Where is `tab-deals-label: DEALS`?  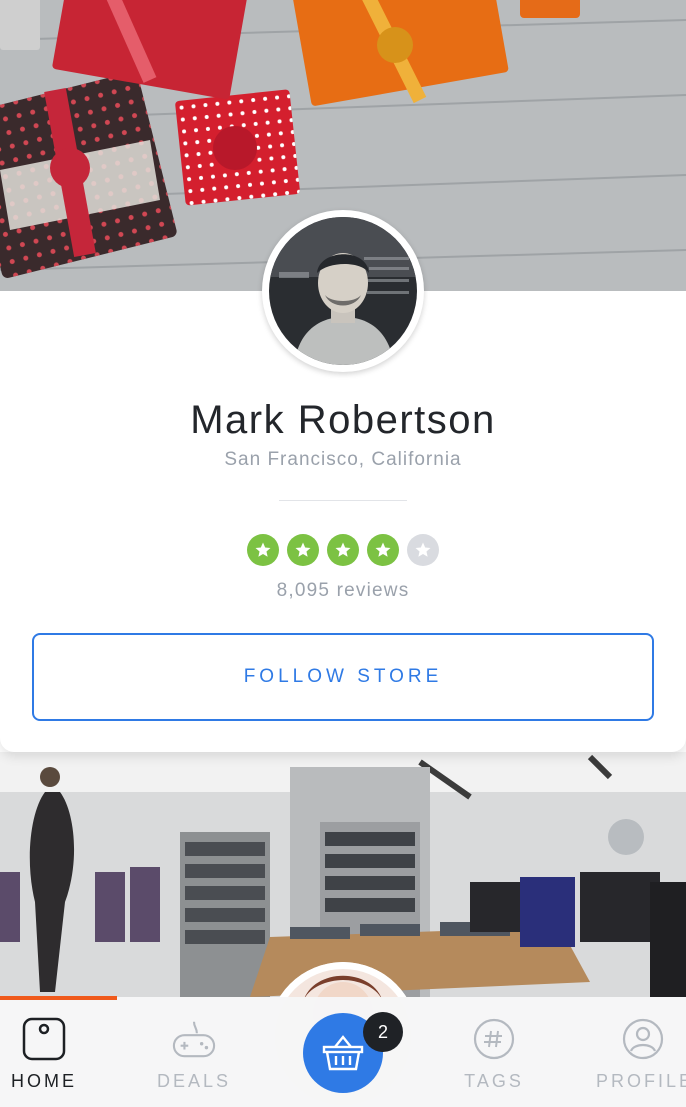
tab-deals-label: DEALS is located at coordinates (194, 1081).